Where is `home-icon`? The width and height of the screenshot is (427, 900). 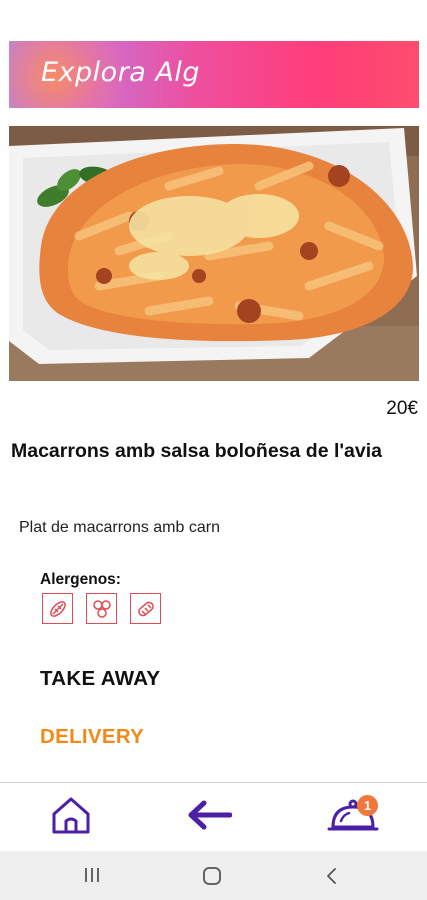 home-icon is located at coordinates (71, 817).